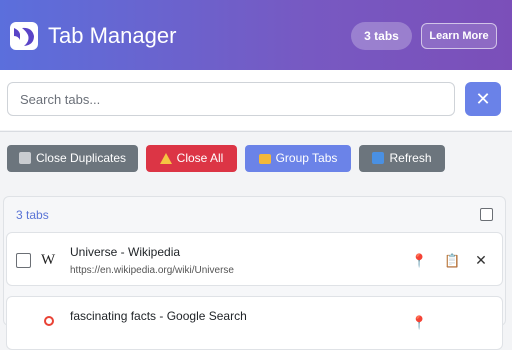 The width and height of the screenshot is (512, 350). Describe the element at coordinates (32, 215) in the screenshot. I see `tab-list-count: 3 tabs` at that location.